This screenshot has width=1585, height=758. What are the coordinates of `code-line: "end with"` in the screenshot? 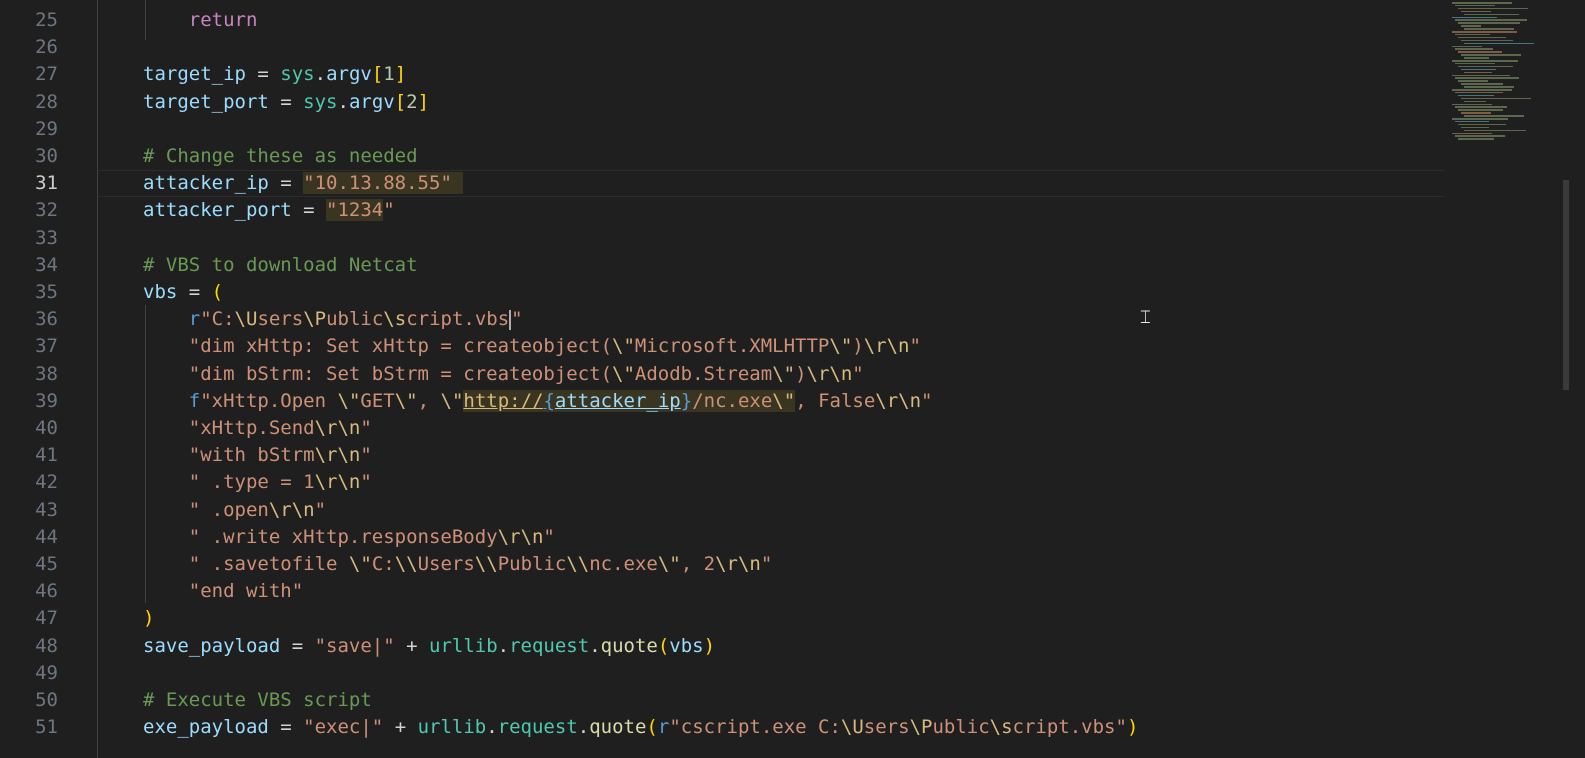 It's located at (223, 591).